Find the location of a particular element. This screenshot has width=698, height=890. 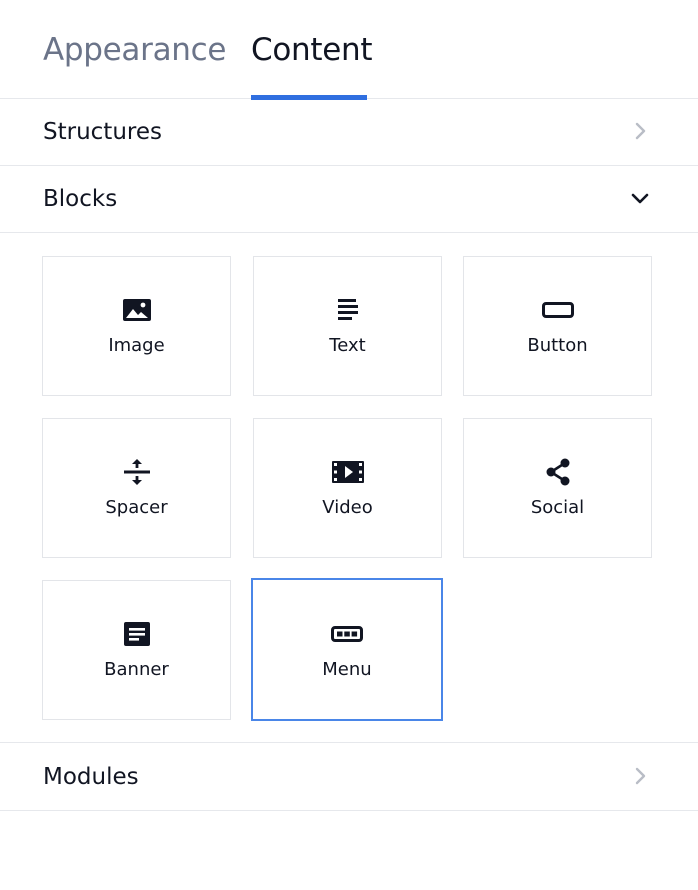

tab-bar: Appearance Content is located at coordinates (349, 50).